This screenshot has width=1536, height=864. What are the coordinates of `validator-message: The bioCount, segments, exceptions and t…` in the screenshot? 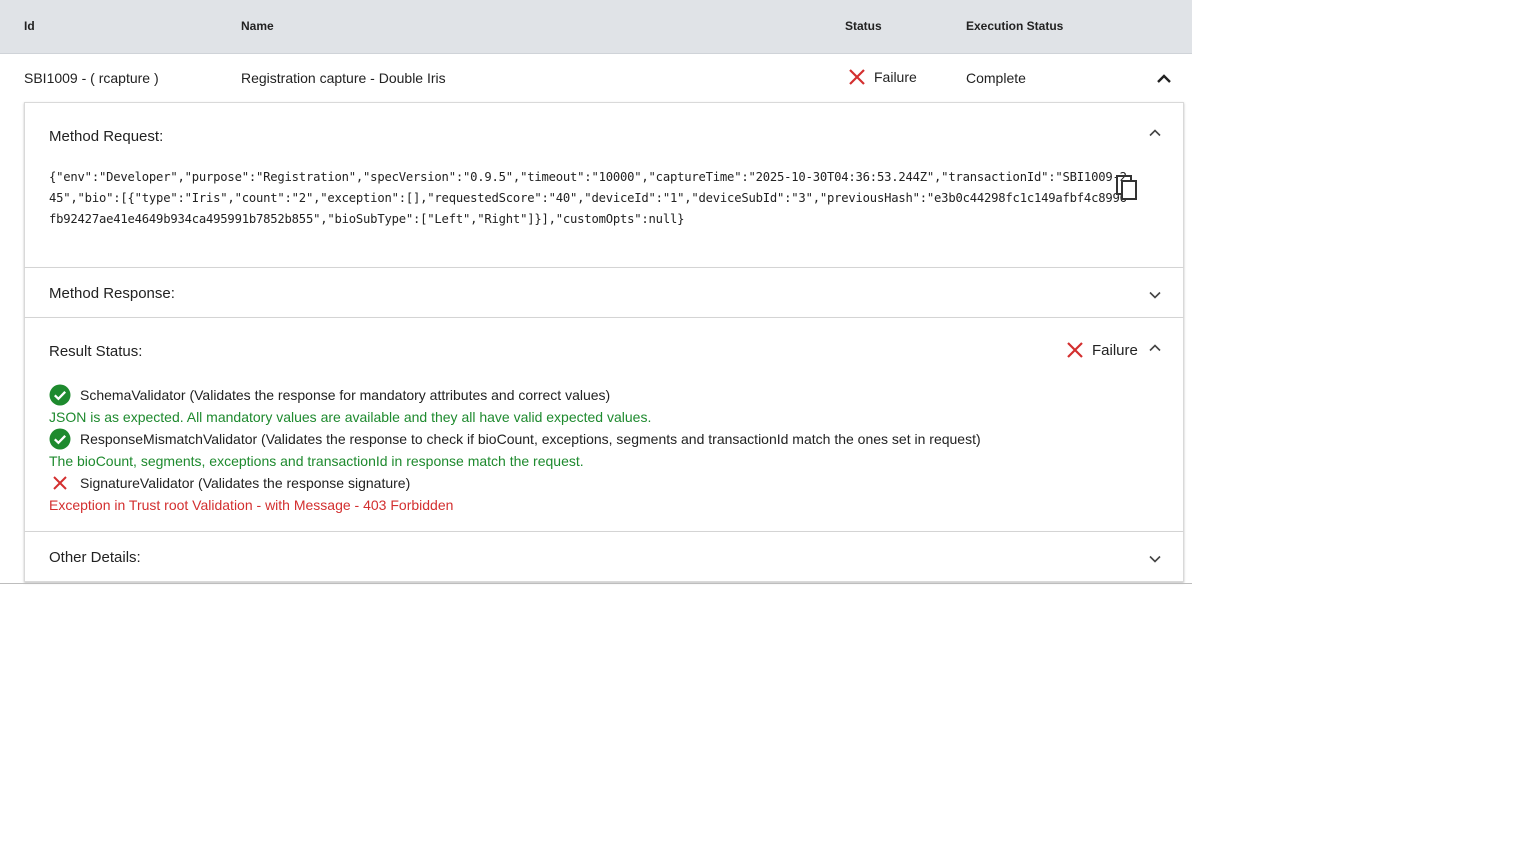 It's located at (316, 461).